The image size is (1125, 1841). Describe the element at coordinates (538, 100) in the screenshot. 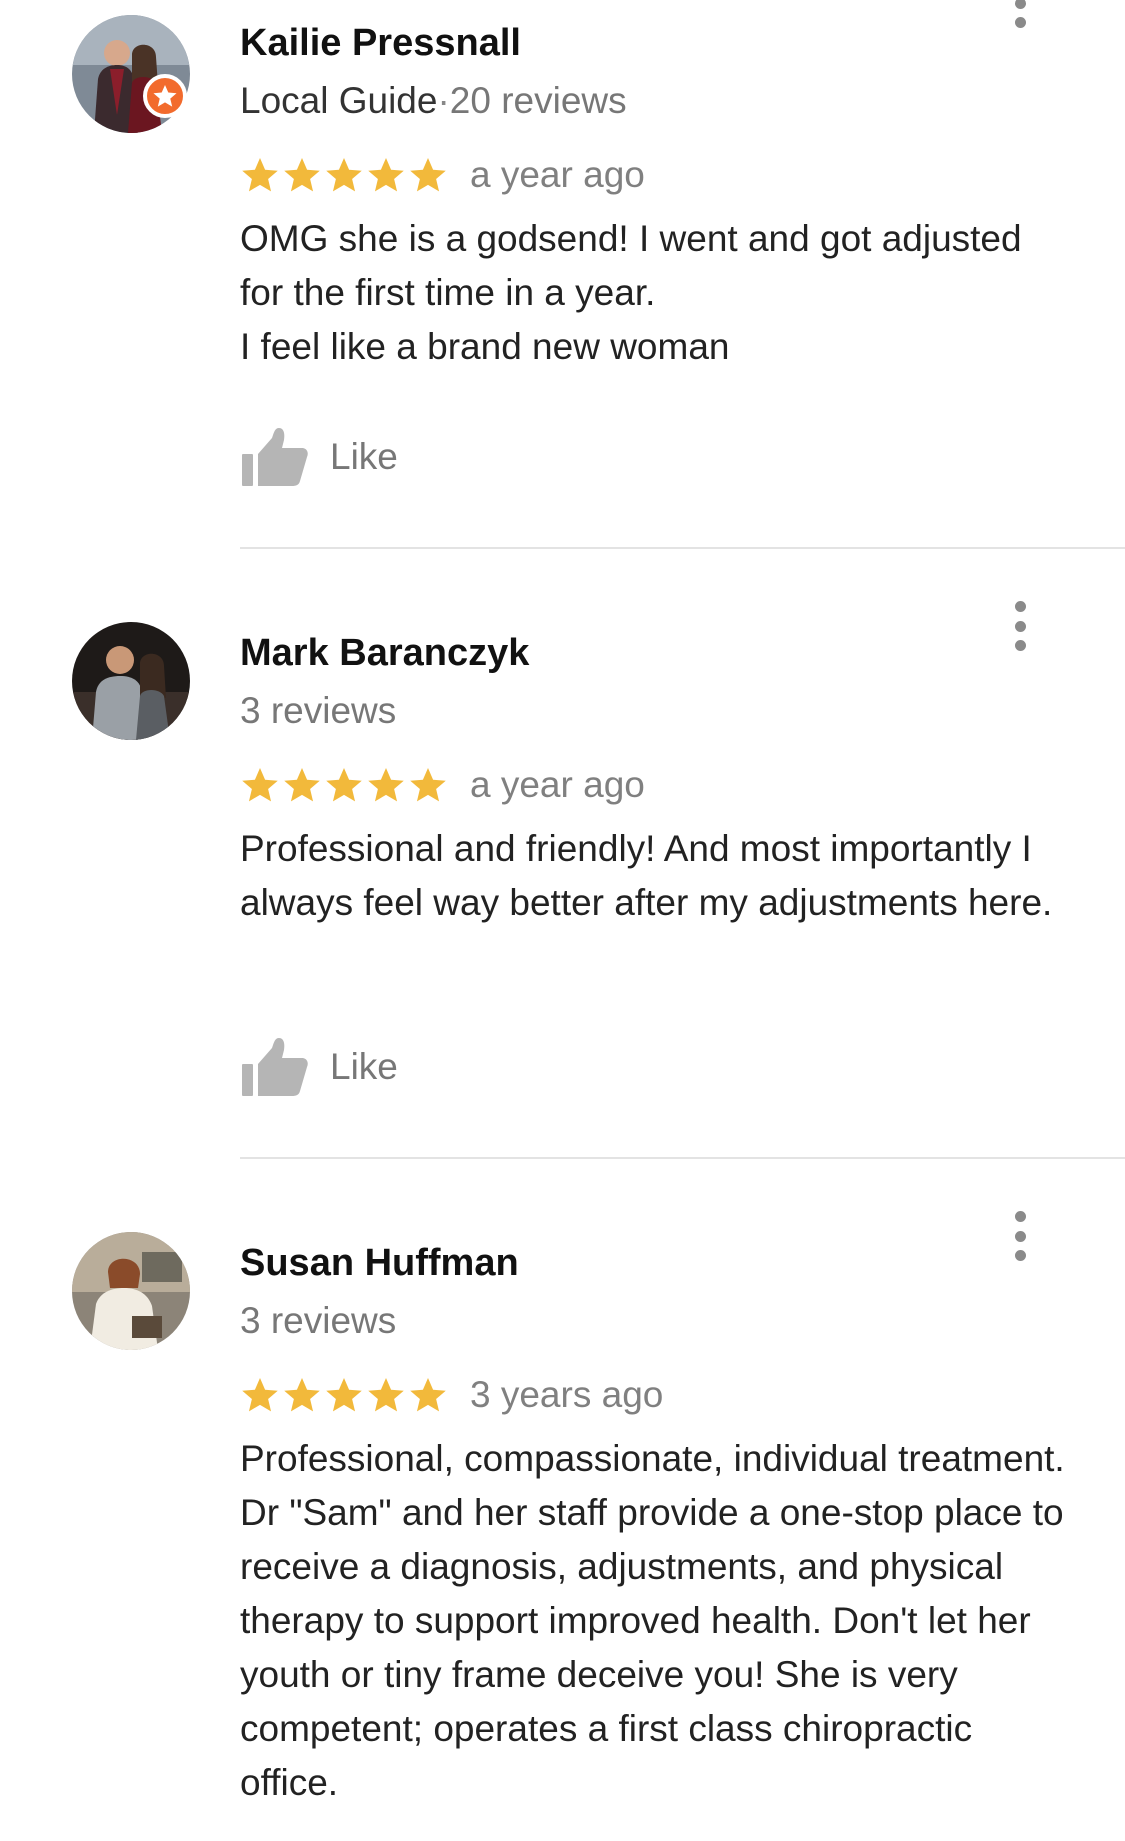

I see `reviews-count: 20 reviews` at that location.